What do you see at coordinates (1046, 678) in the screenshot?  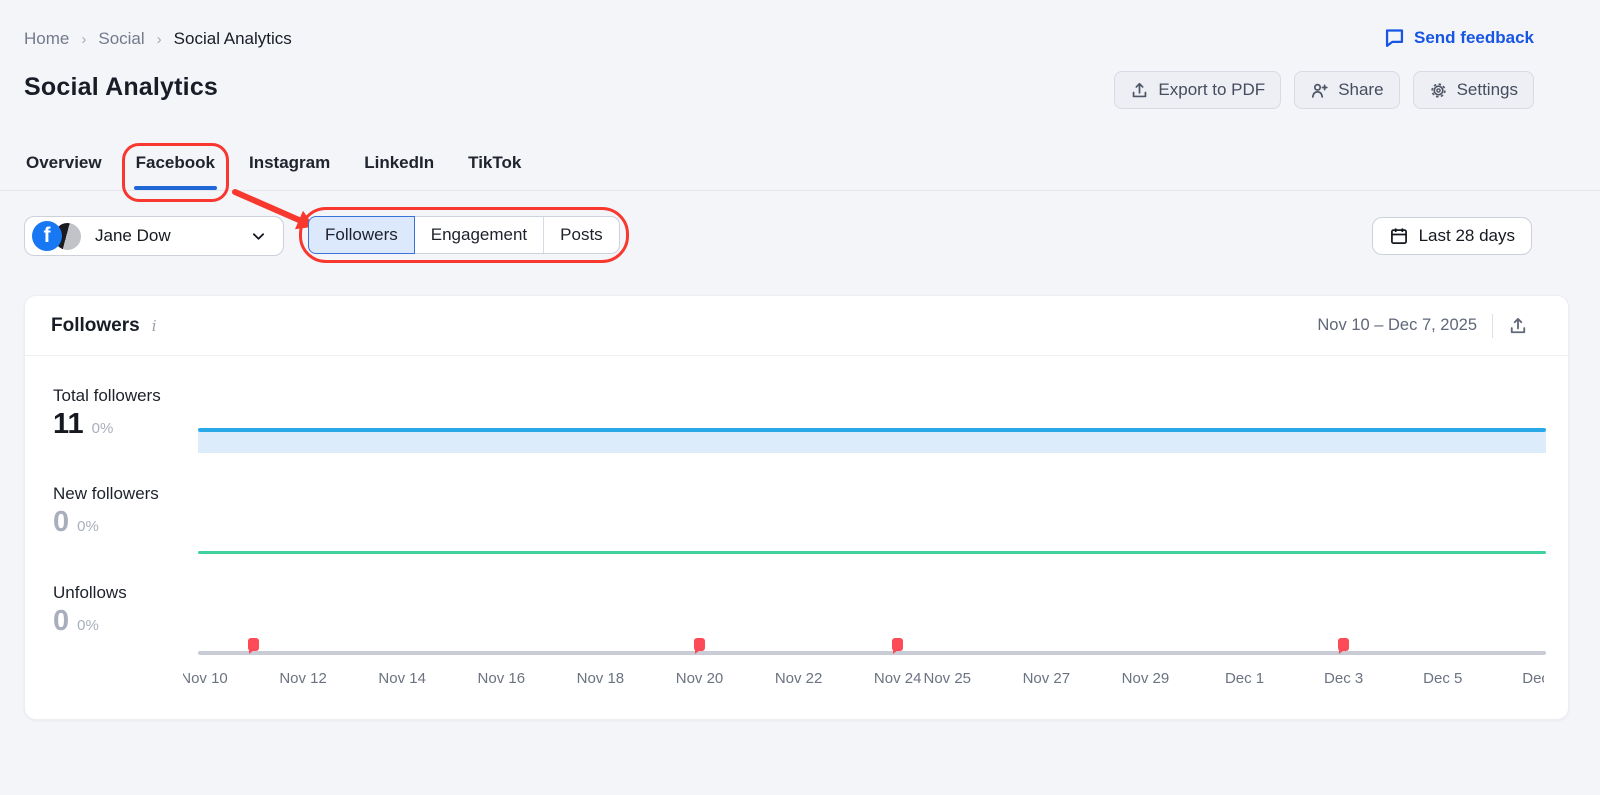 I see `x-axis-tick: Nov 27` at bounding box center [1046, 678].